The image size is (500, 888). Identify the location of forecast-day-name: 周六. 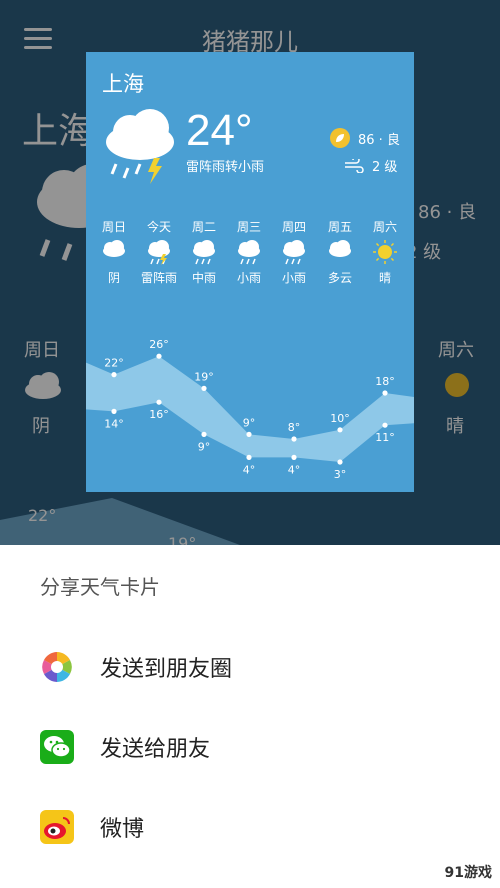
(384, 227).